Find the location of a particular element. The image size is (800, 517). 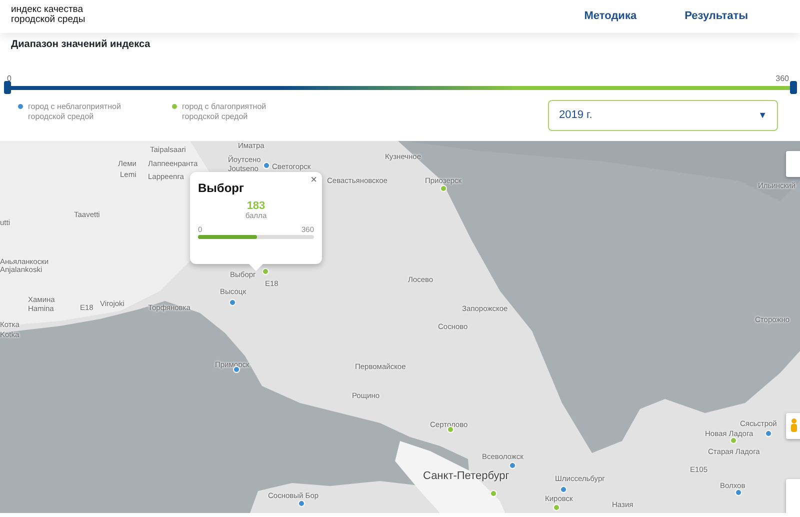

range-max-label: 360 is located at coordinates (782, 79).